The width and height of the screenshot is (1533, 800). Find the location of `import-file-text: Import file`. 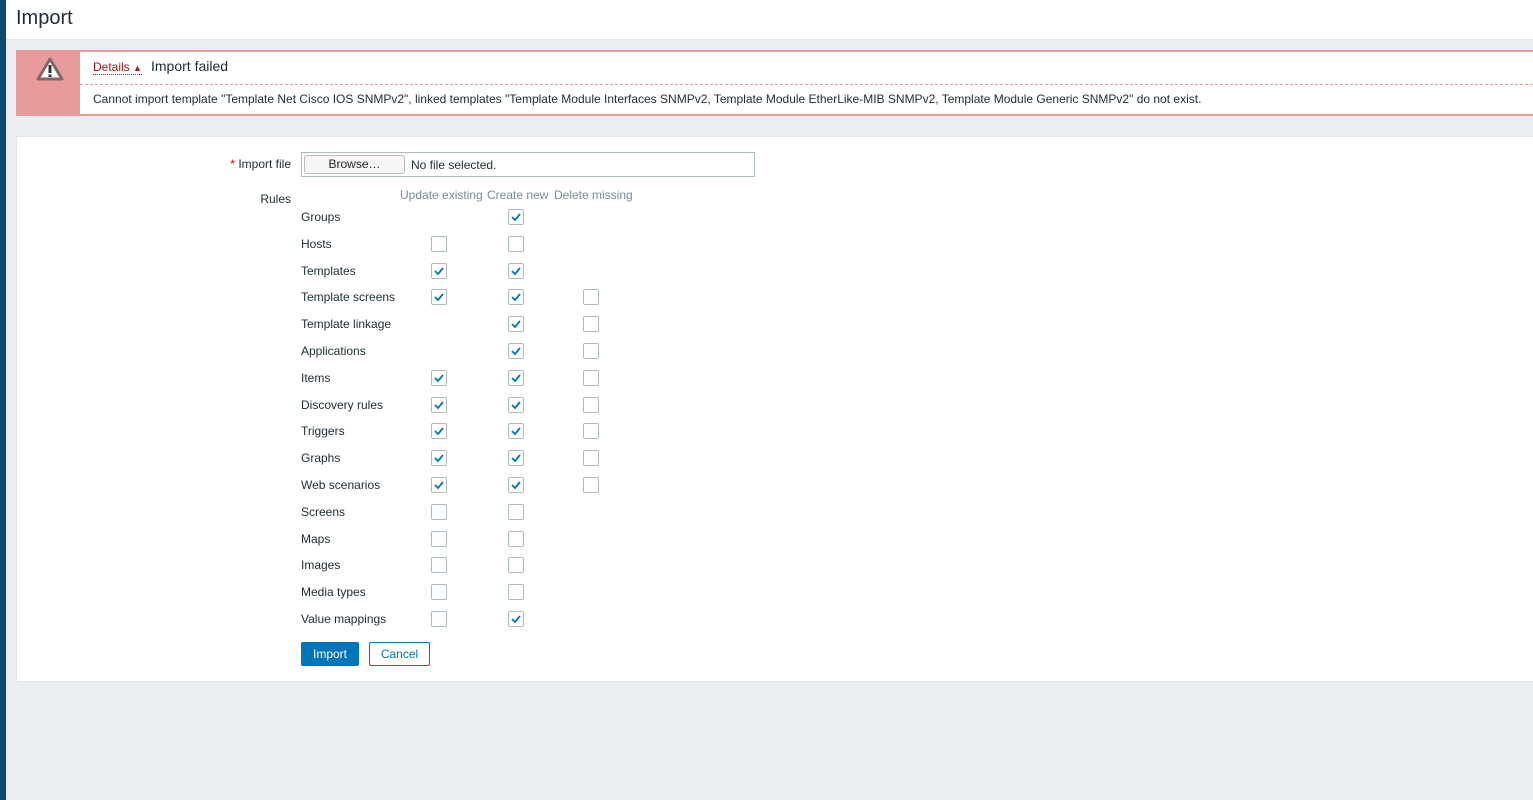

import-file-text: Import file is located at coordinates (264, 164).